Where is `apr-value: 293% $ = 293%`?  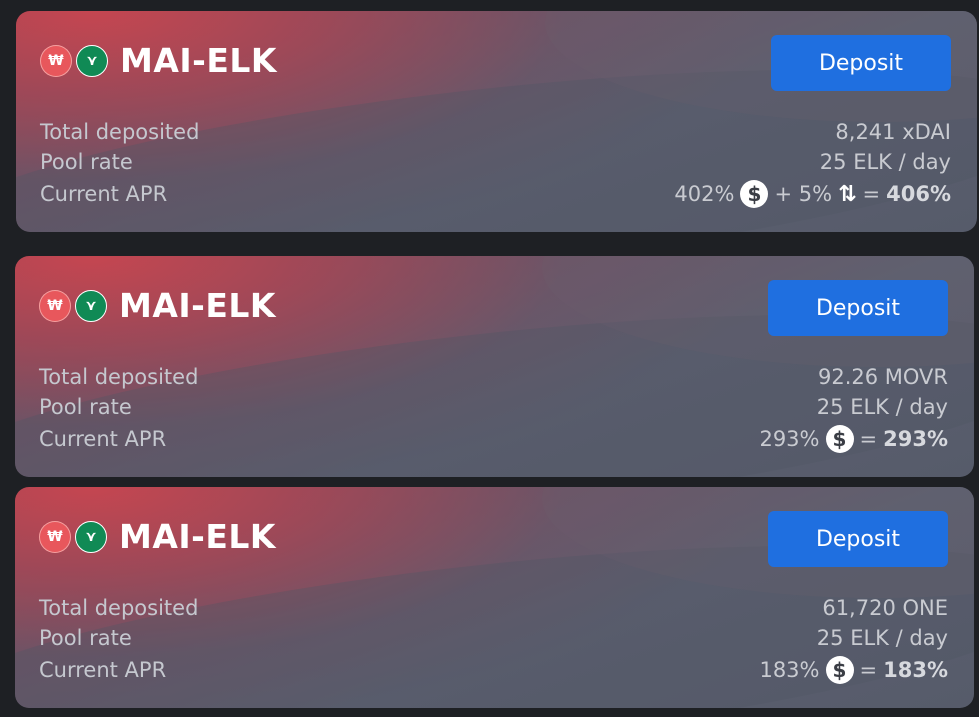
apr-value: 293% $ = 293% is located at coordinates (853, 439).